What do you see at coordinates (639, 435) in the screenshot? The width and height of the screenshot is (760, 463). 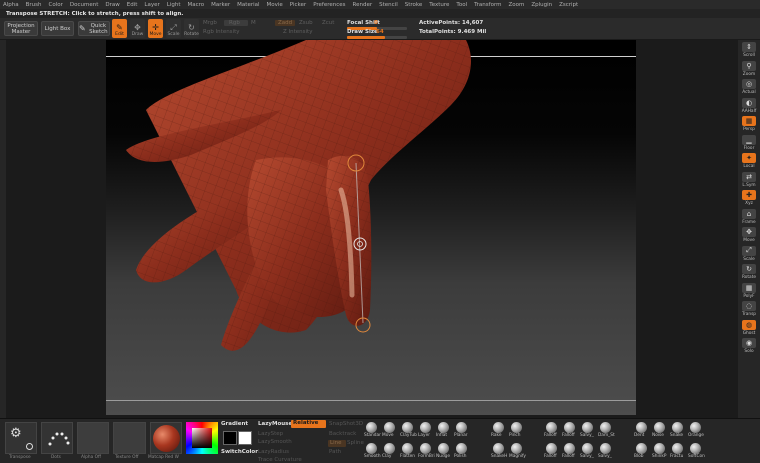 I see `brush-label: Dent` at bounding box center [639, 435].